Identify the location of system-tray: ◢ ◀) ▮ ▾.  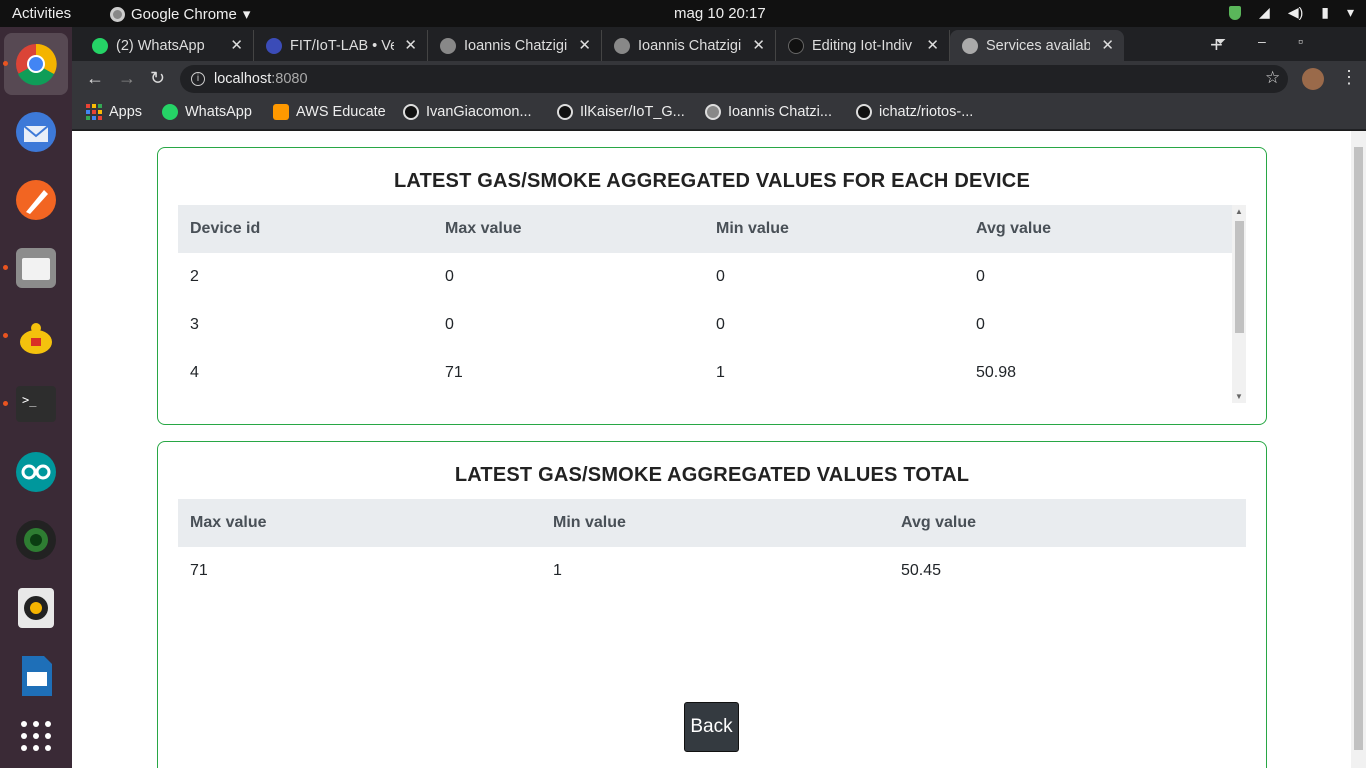
(1291, 12).